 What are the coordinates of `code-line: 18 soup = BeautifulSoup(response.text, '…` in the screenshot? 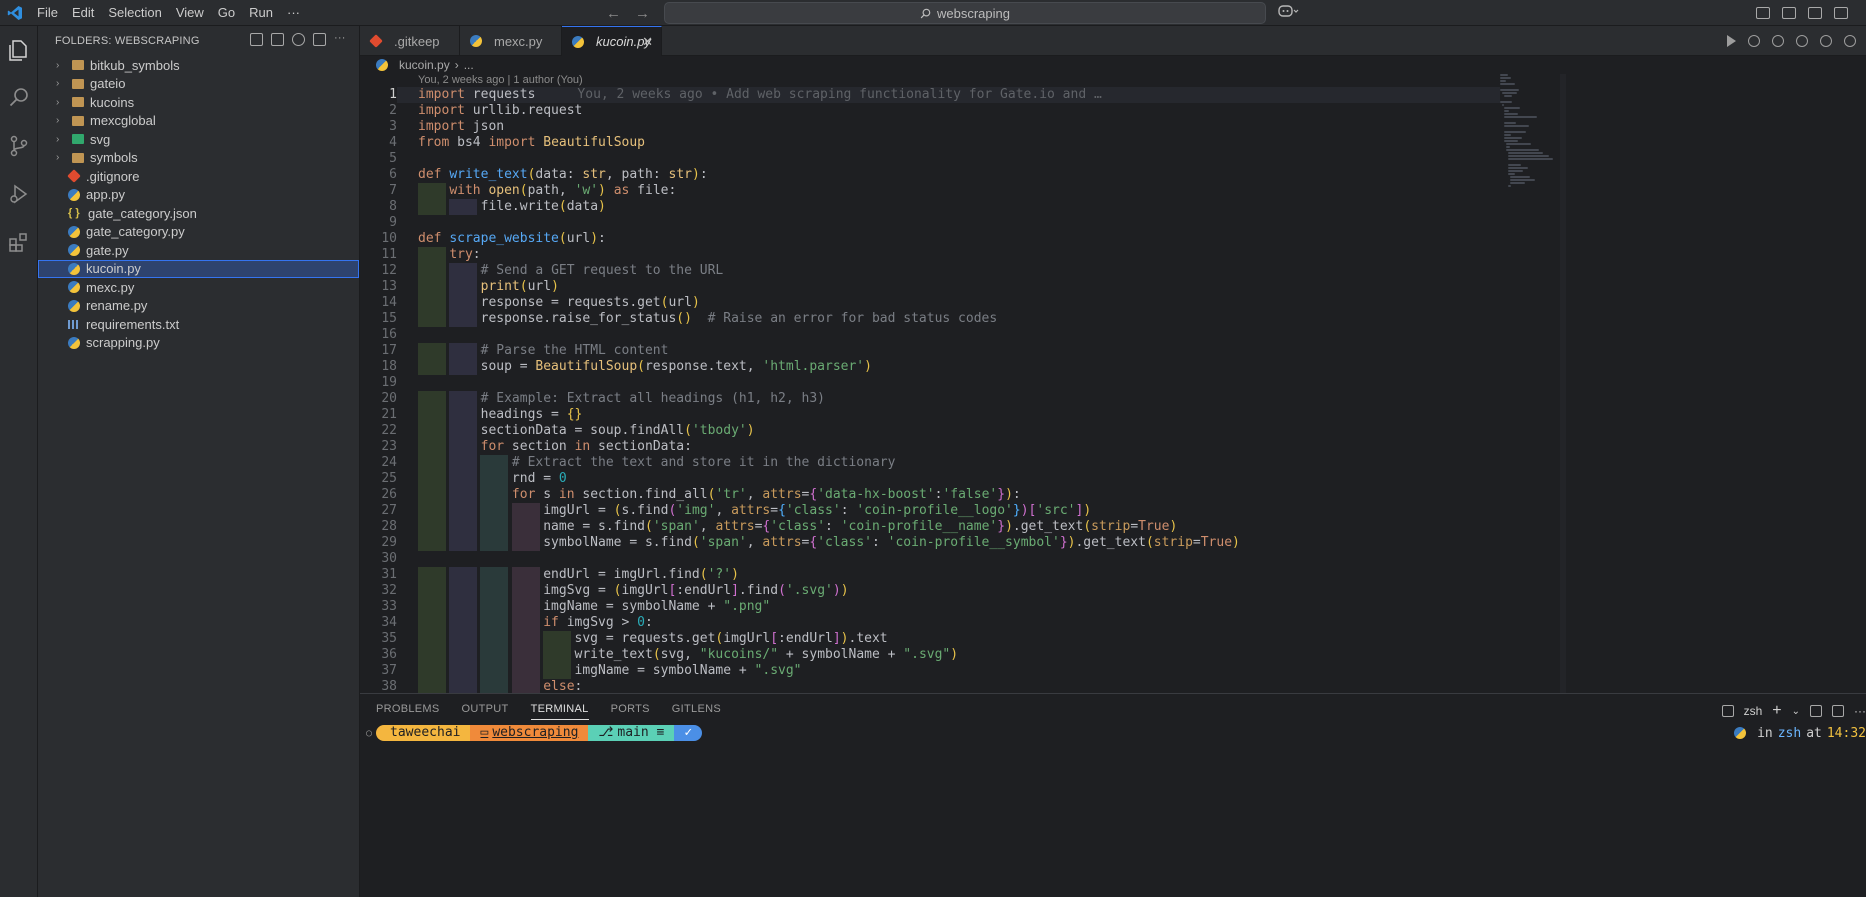 It's located at (930, 367).